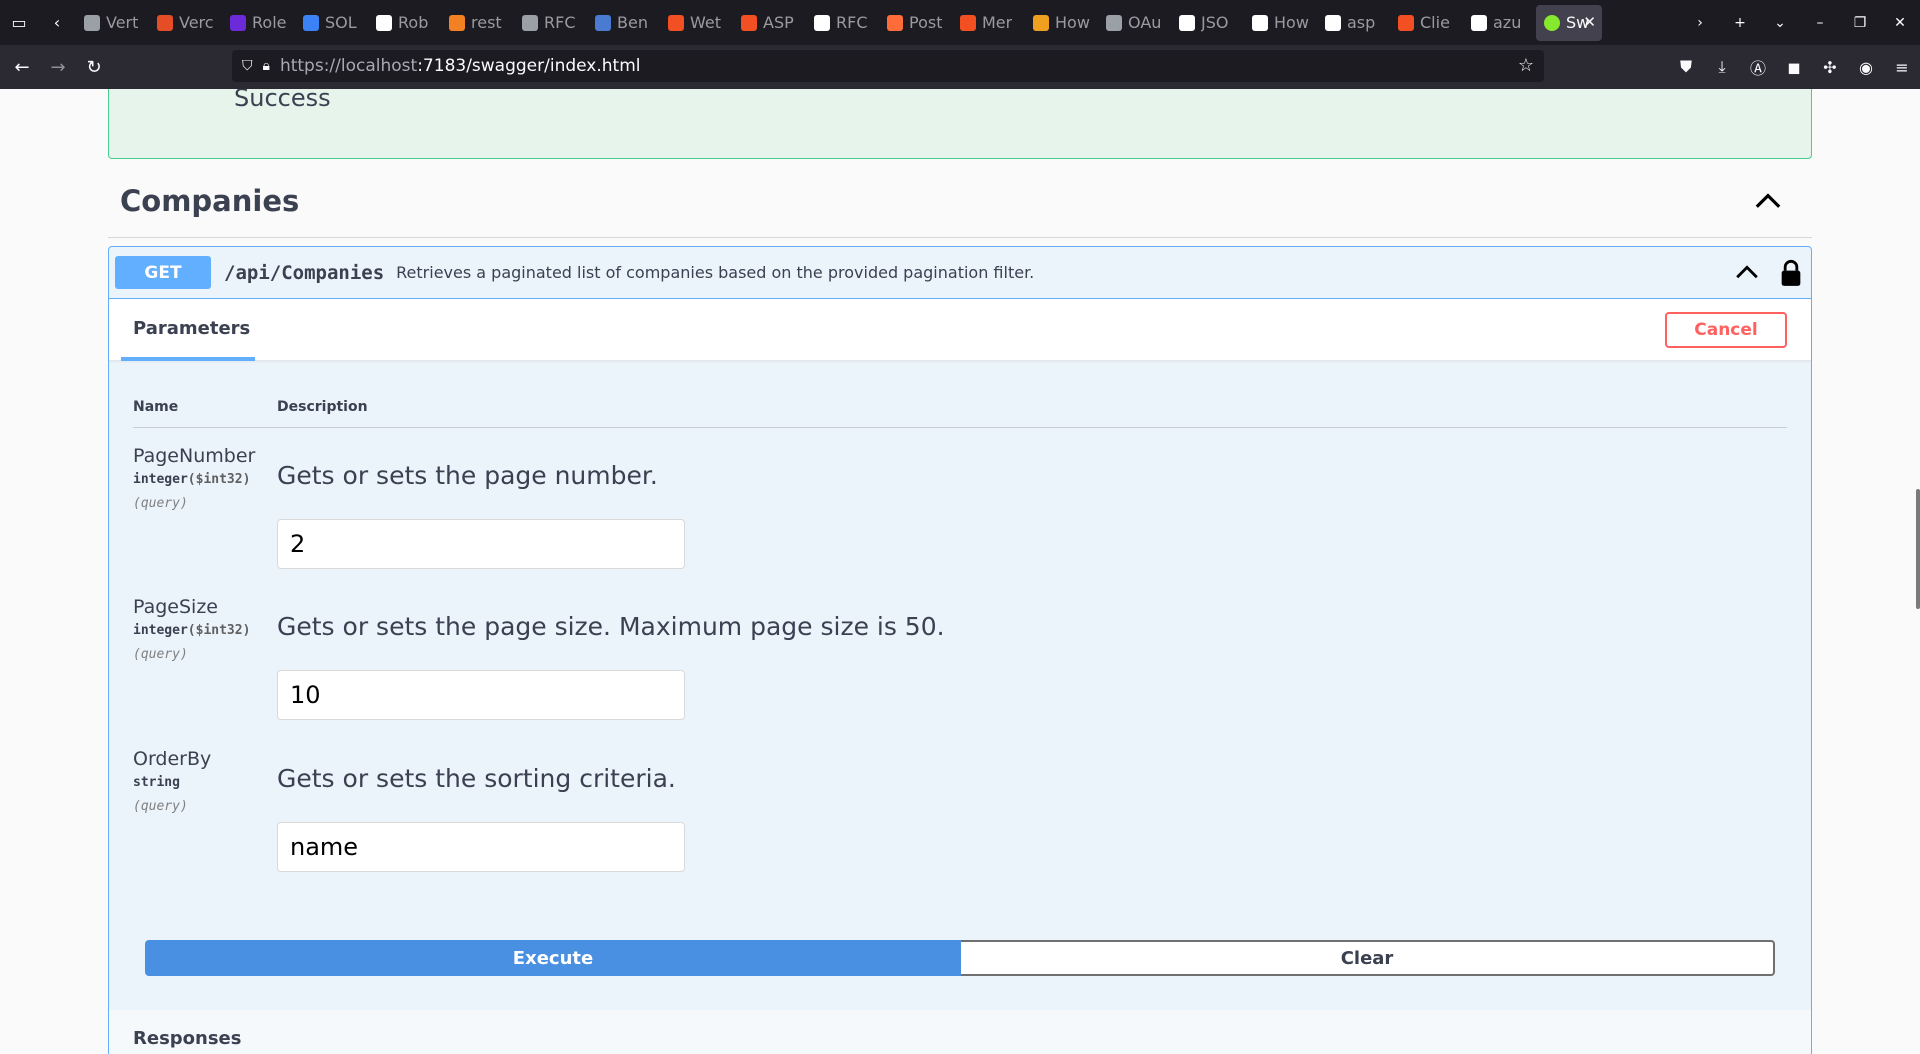  Describe the element at coordinates (560, 22) in the screenshot. I see `tab-title: RFC` at that location.